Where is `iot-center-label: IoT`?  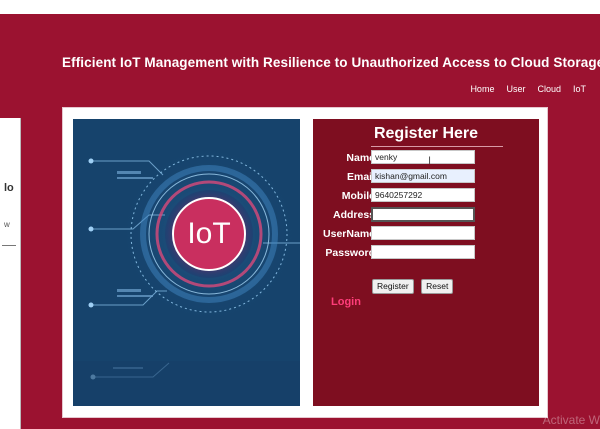
iot-center-label: IoT is located at coordinates (209, 233).